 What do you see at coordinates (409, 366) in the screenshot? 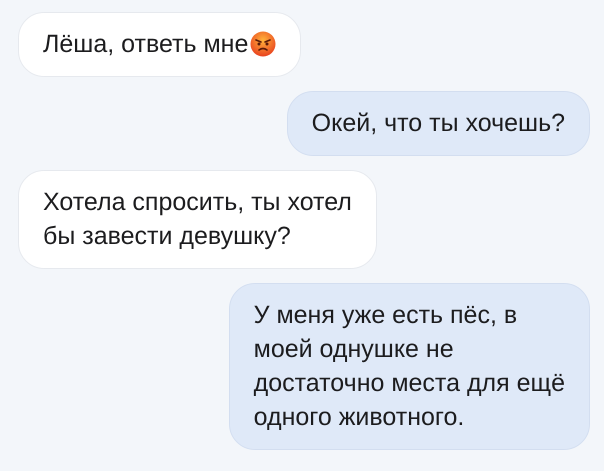
I see `message-text: У меня уже есть пёс, в моей однушке не достаточно места для ещё одного животного.` at bounding box center [409, 366].